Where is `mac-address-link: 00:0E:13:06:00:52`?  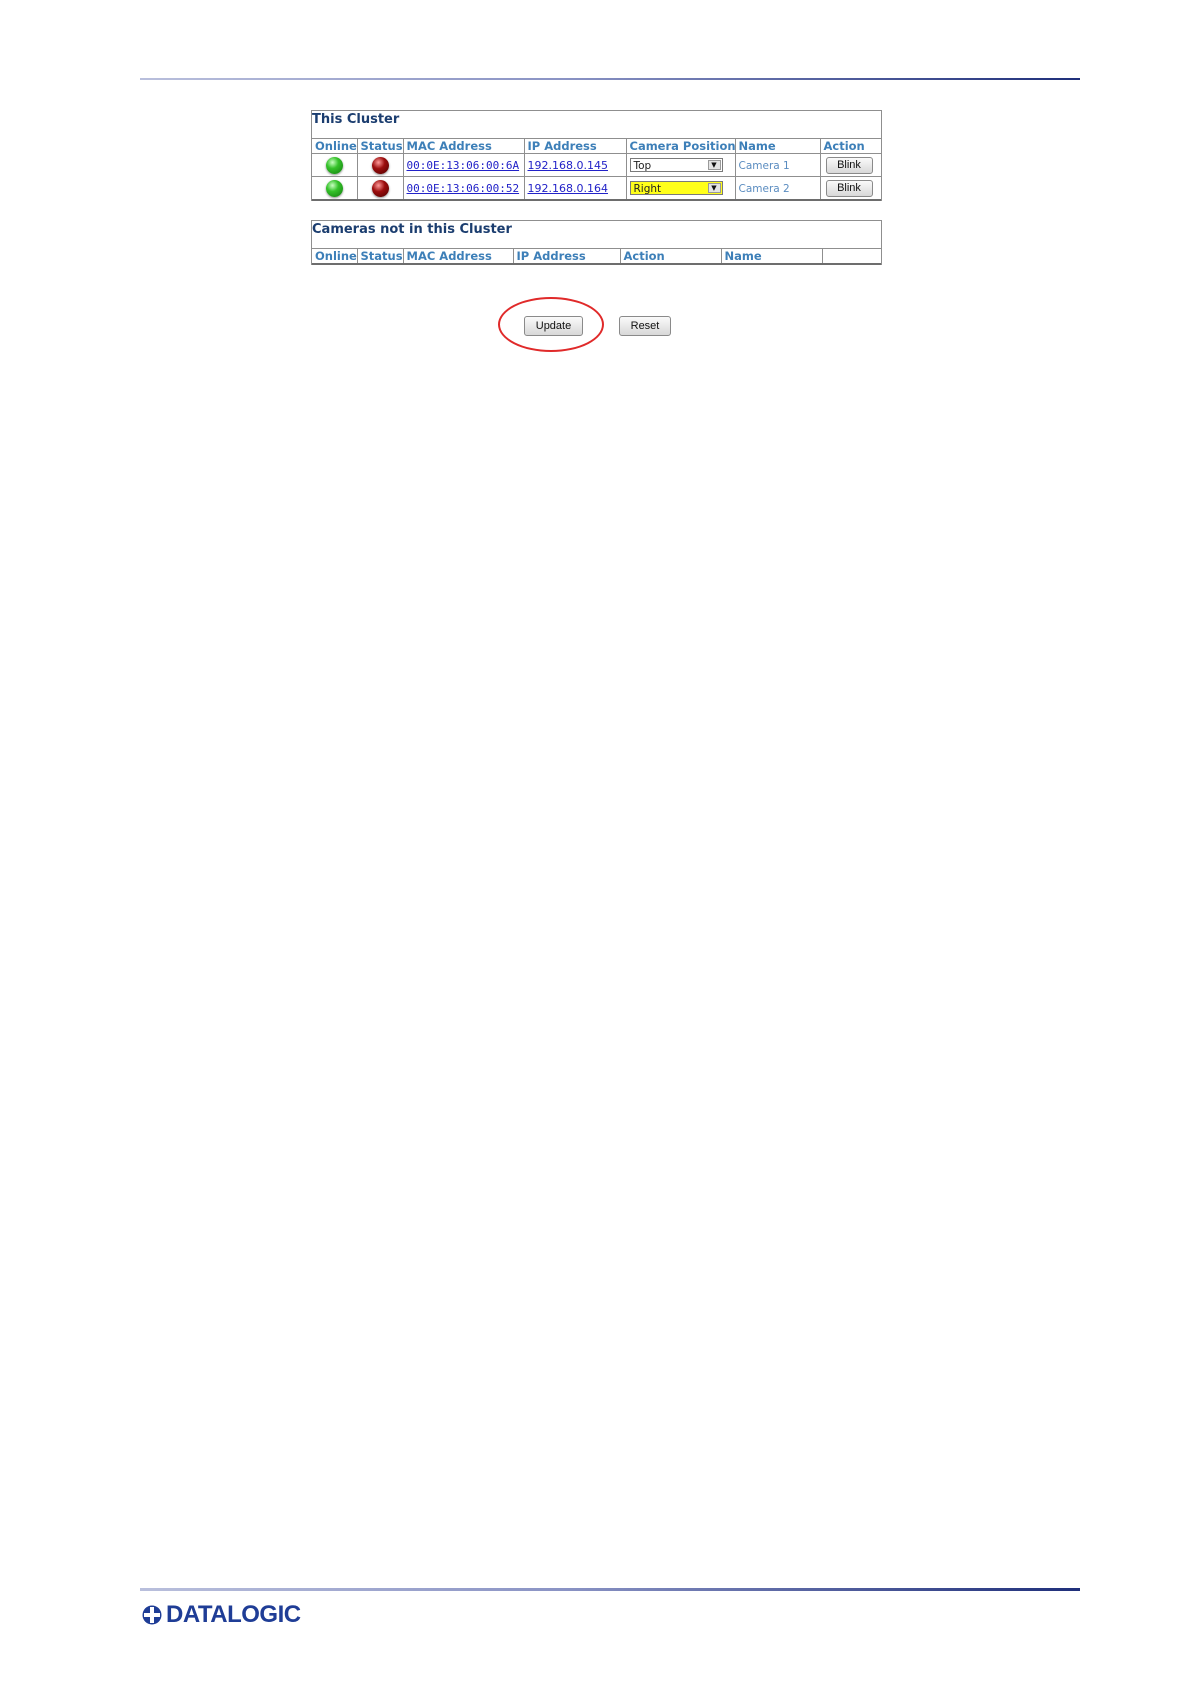 mac-address-link: 00:0E:13:06:00:52 is located at coordinates (463, 188).